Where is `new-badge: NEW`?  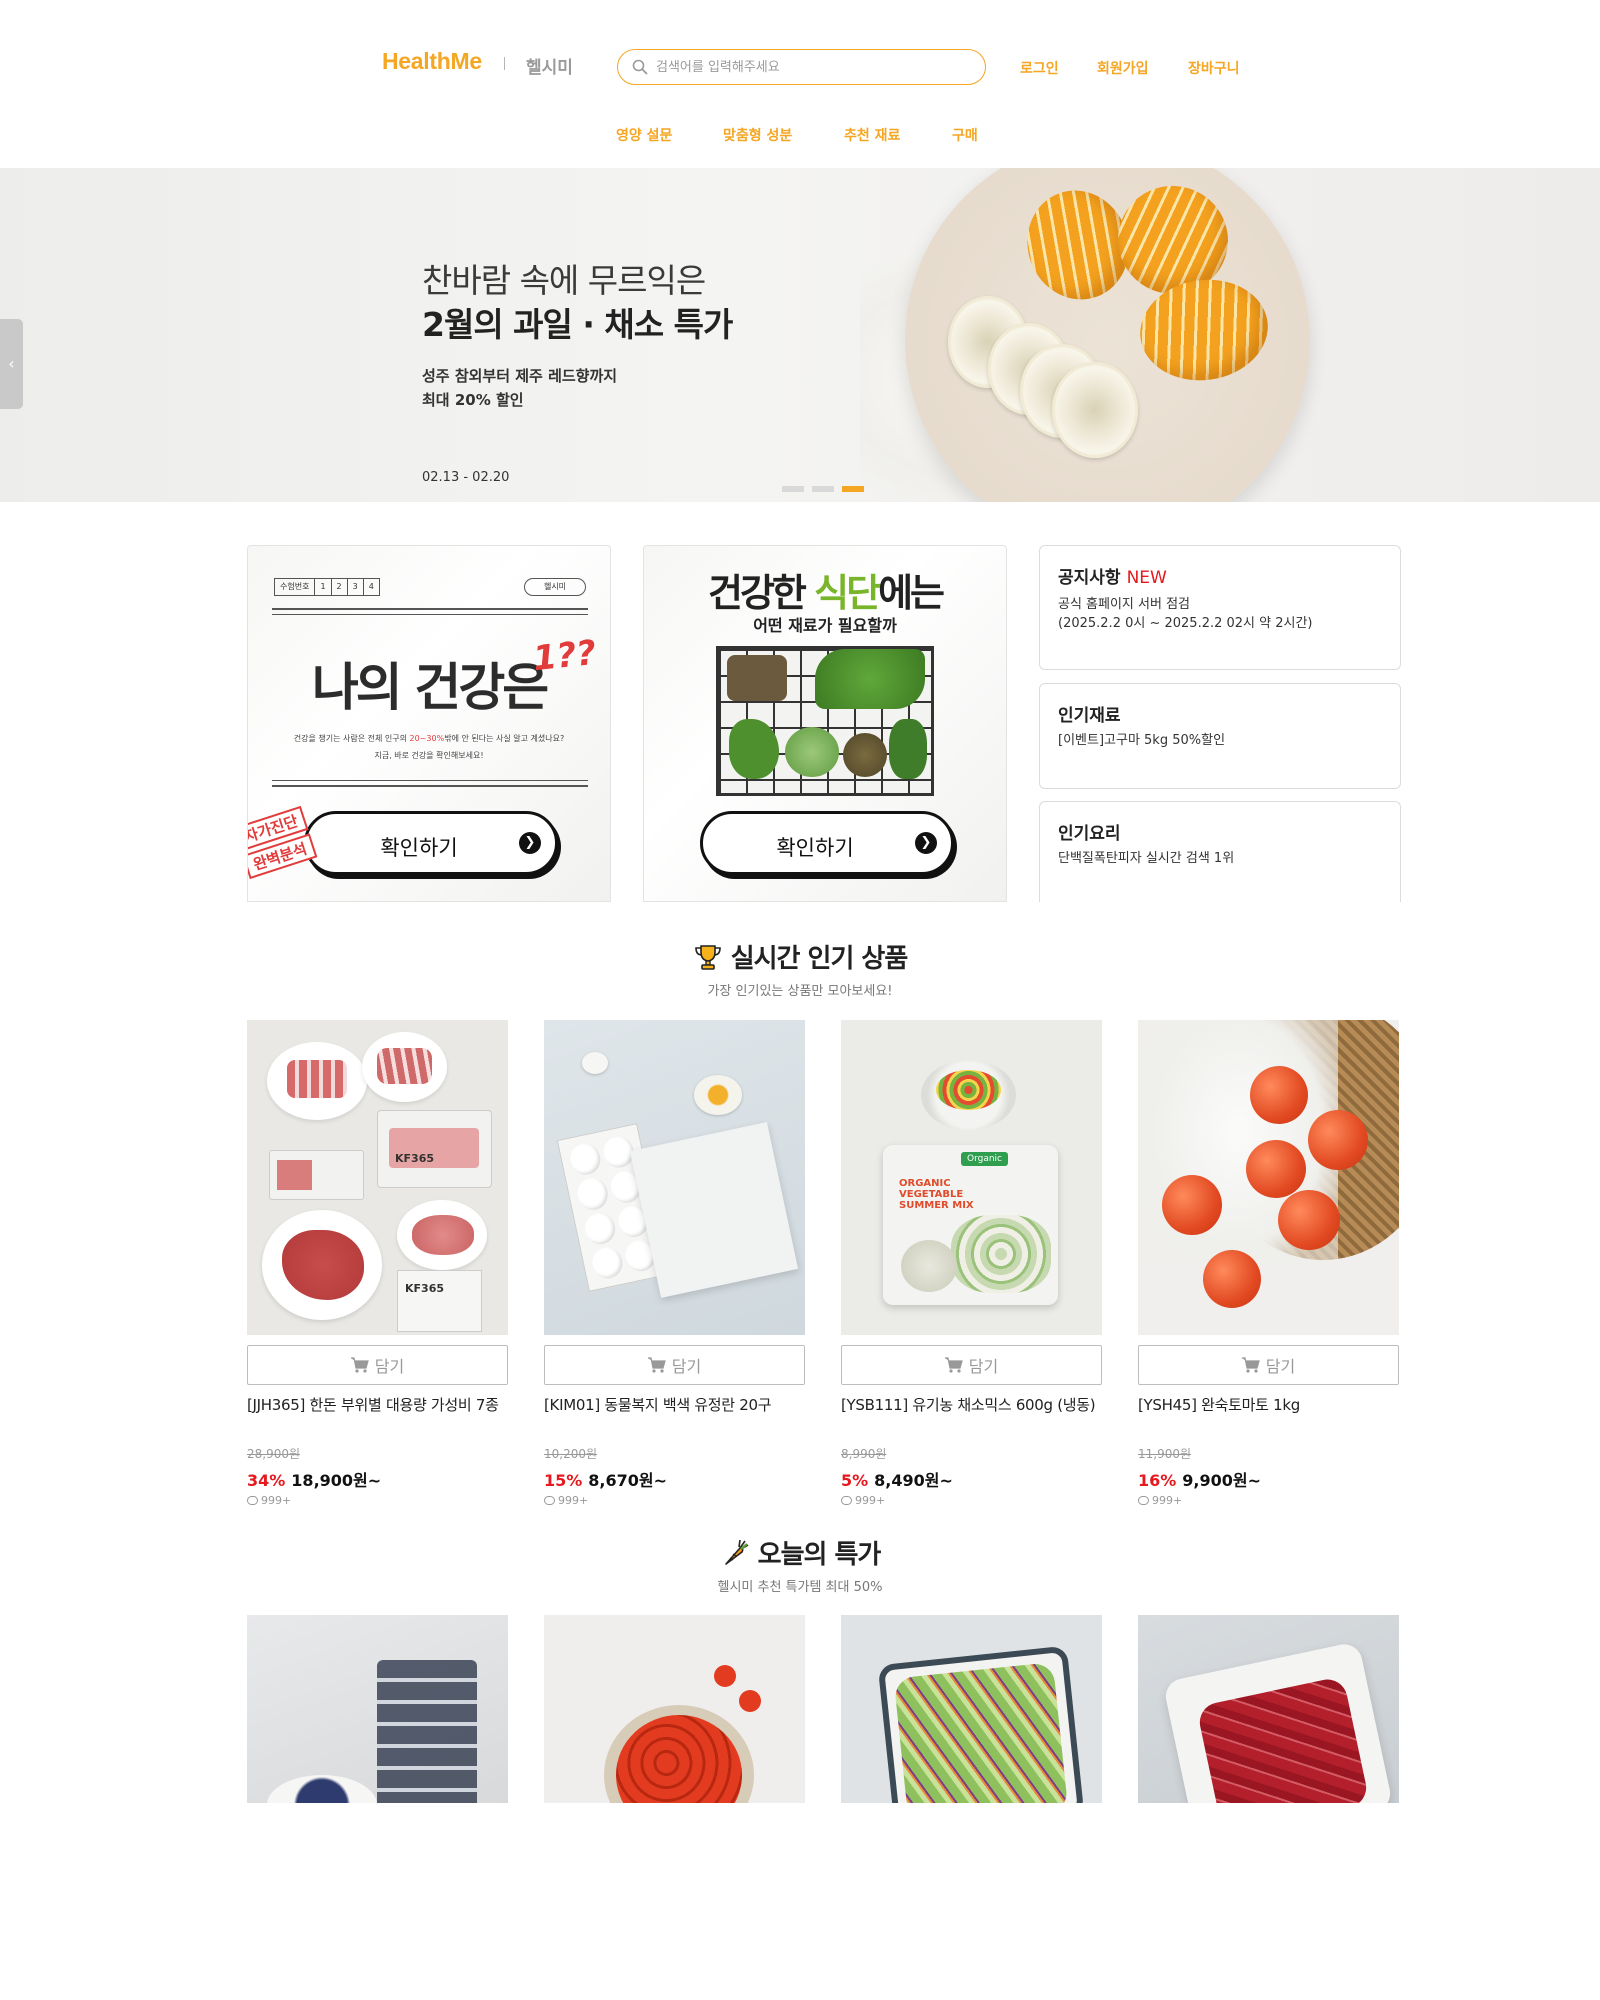 new-badge: NEW is located at coordinates (1146, 578).